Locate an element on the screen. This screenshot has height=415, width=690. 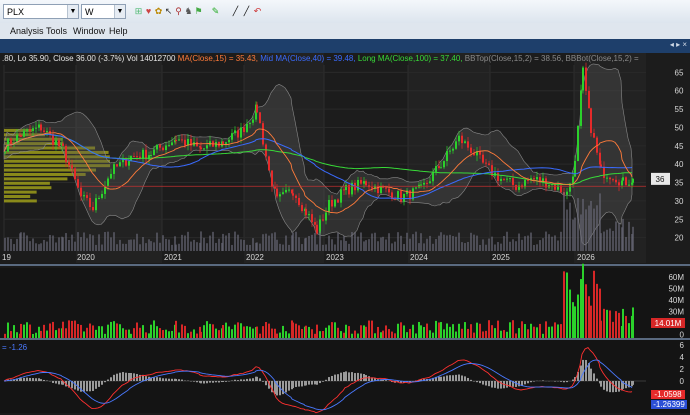
draw-icon: ⚑ is located at coordinates (198, 11).